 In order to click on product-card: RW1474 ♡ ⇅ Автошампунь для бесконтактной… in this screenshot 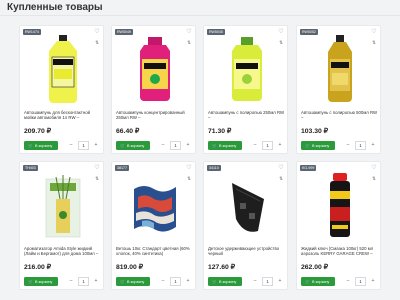, I will do `click(61, 89)`.